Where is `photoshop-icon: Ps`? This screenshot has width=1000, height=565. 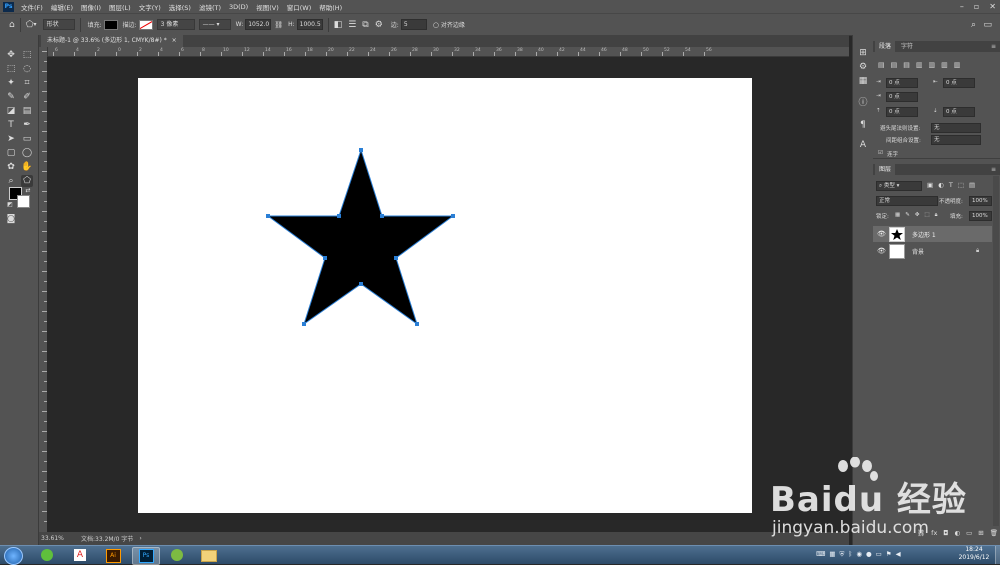
photoshop-icon: Ps is located at coordinates (146, 556).